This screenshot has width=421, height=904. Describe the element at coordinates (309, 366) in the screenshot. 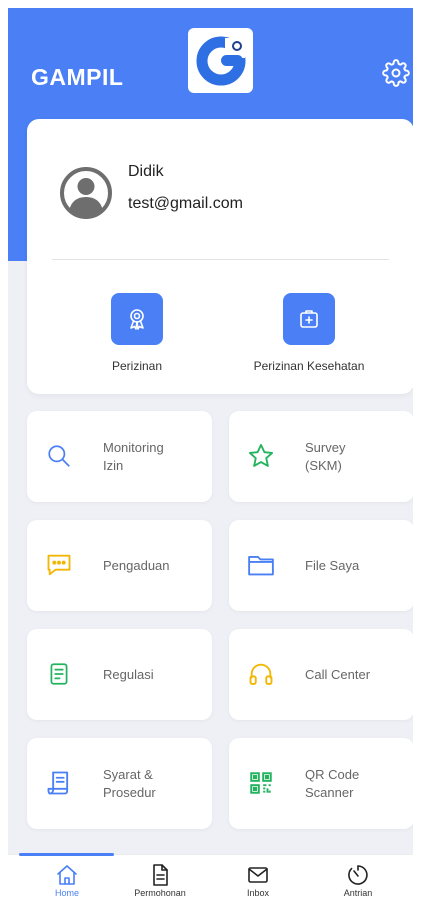

I see `perizinan-kesehatan-label: Perizinan Kesehatan` at that location.